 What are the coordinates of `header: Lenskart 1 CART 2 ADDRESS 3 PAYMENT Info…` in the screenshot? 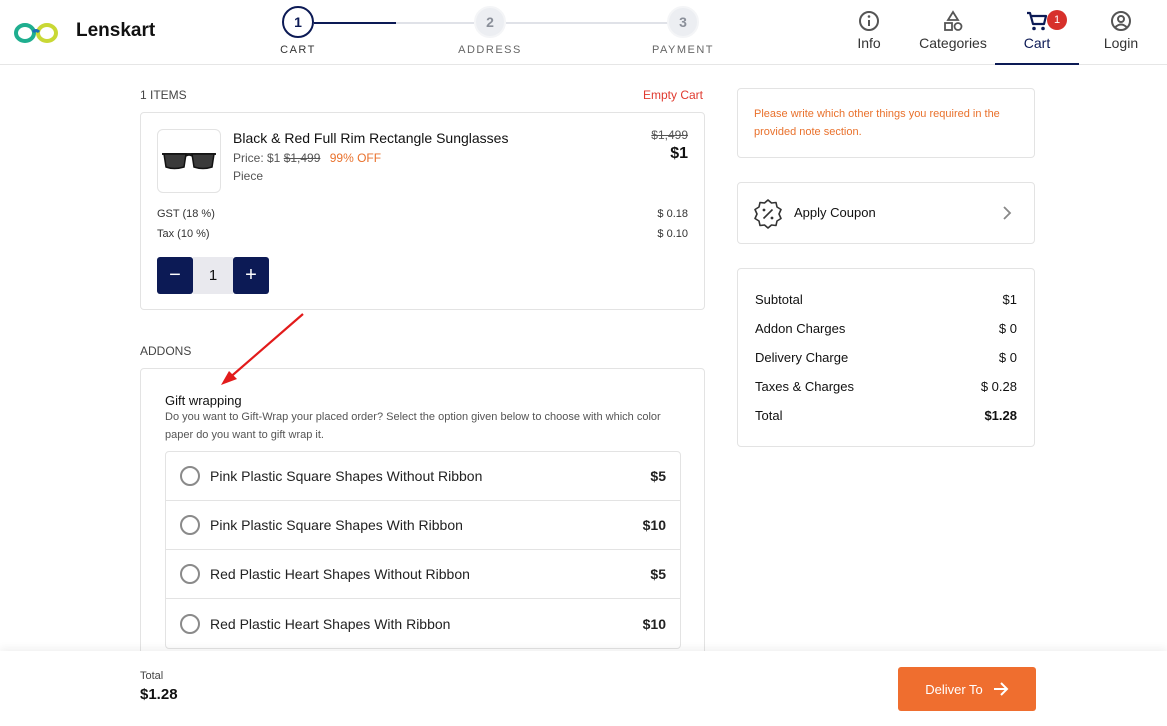 It's located at (583, 32).